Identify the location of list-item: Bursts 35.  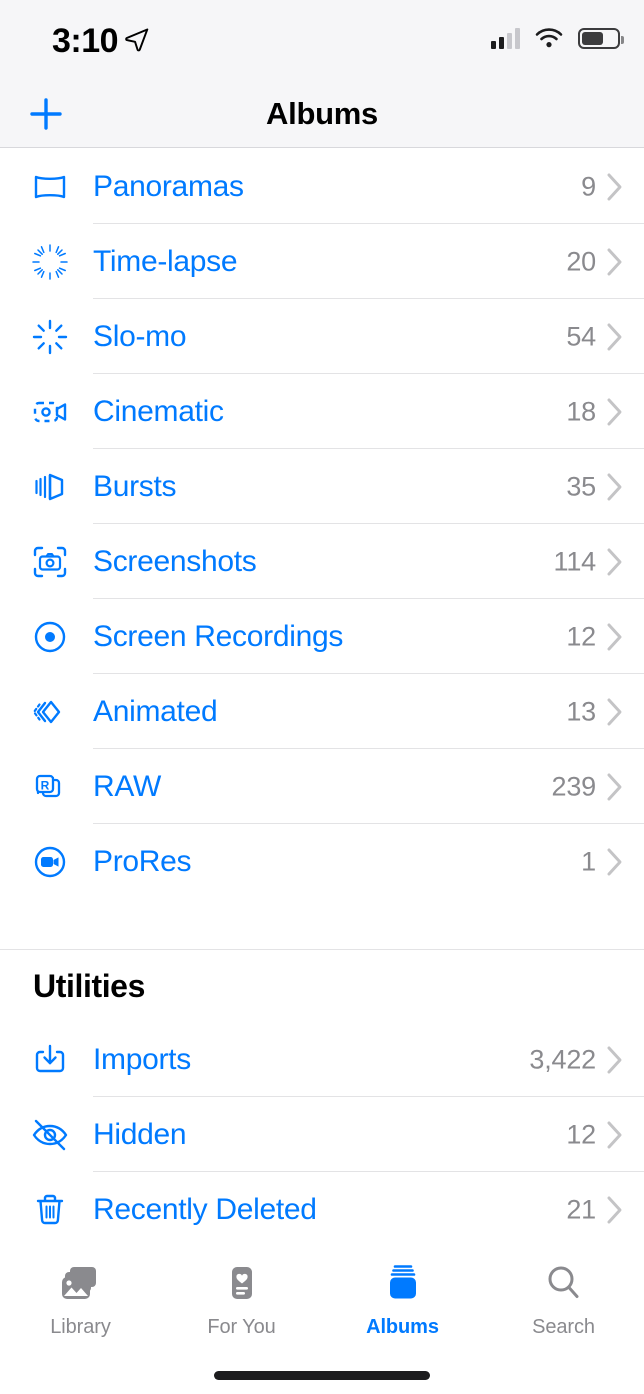
(322, 486).